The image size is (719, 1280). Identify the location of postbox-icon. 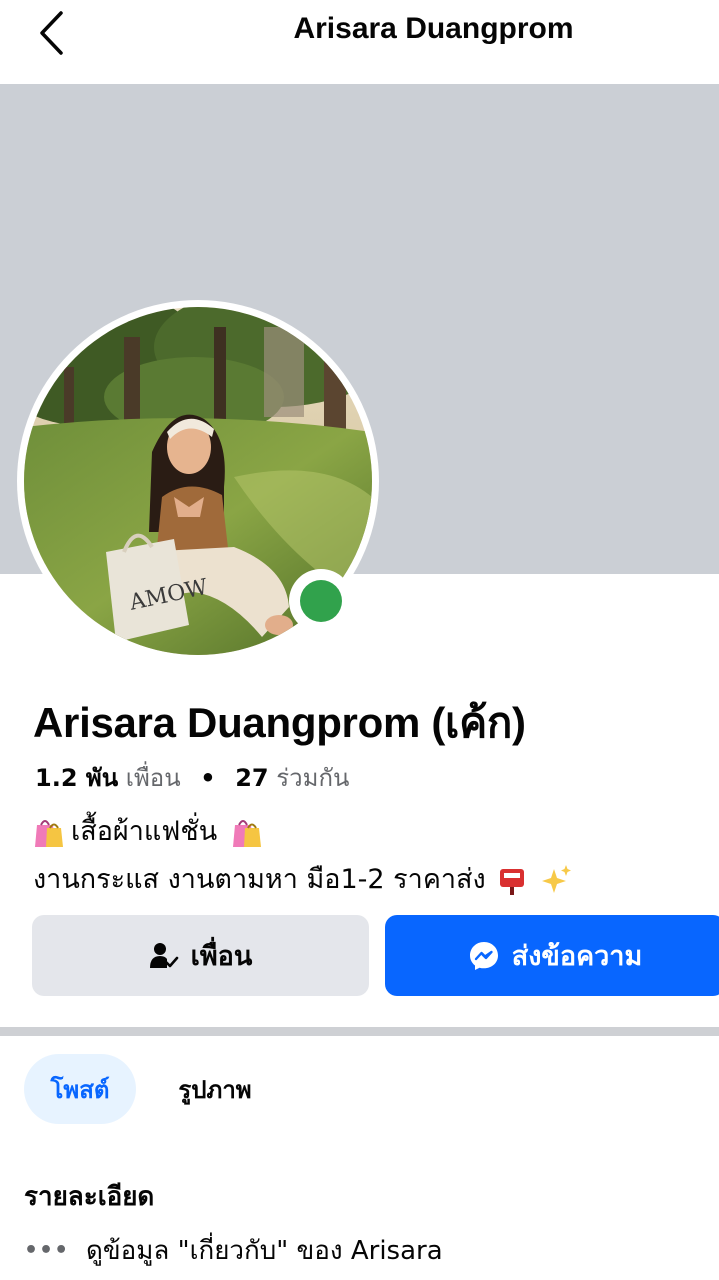
(511, 882).